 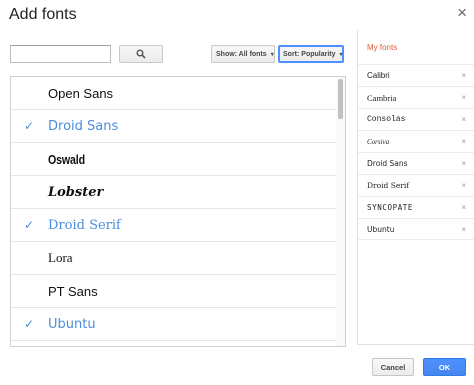 What do you see at coordinates (84, 225) in the screenshot?
I see `font-name: Droid Serif` at bounding box center [84, 225].